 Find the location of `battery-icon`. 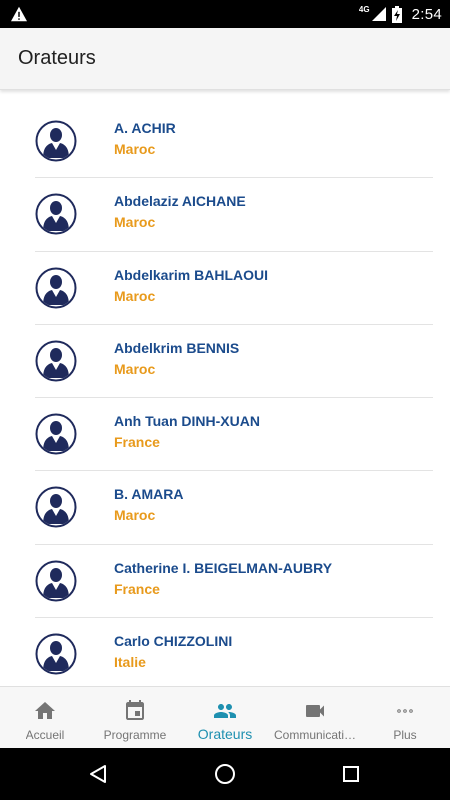

battery-icon is located at coordinates (396, 14).